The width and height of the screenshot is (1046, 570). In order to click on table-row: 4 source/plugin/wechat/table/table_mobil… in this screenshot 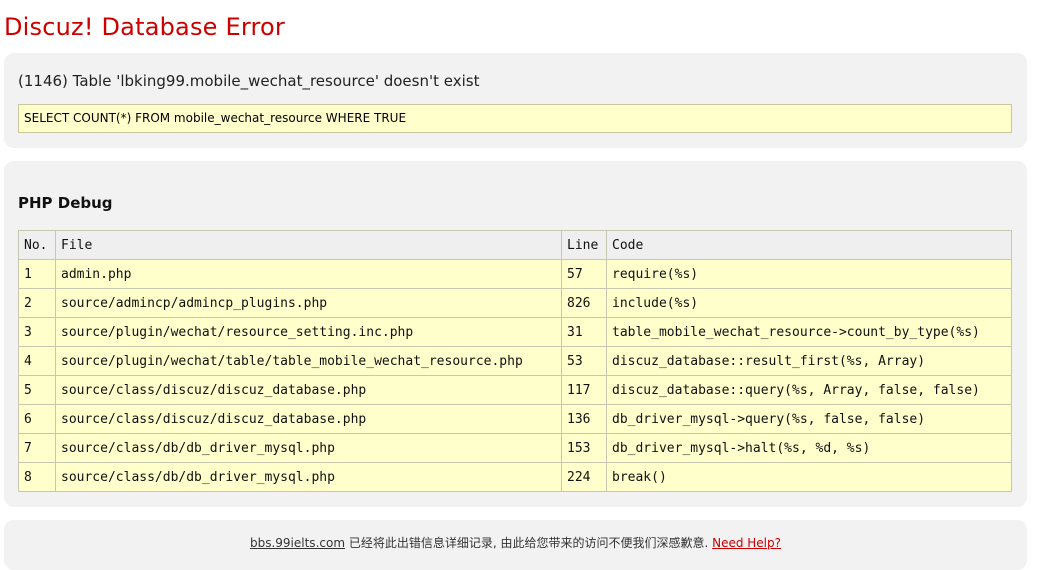, I will do `click(515, 361)`.